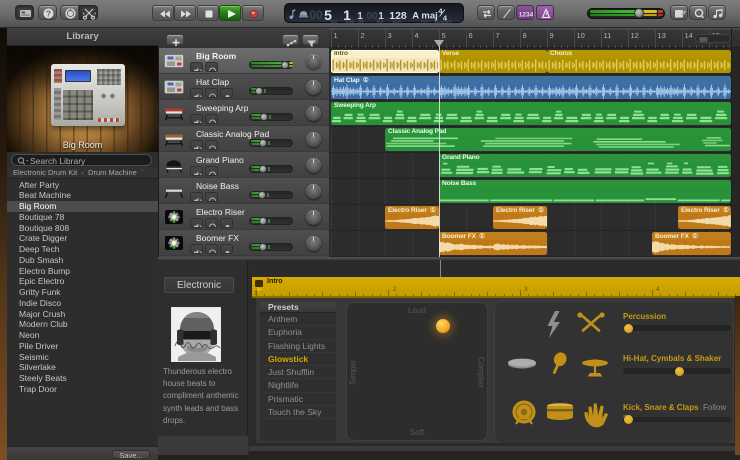  I want to click on svg-text: 00, so click(316, 15).